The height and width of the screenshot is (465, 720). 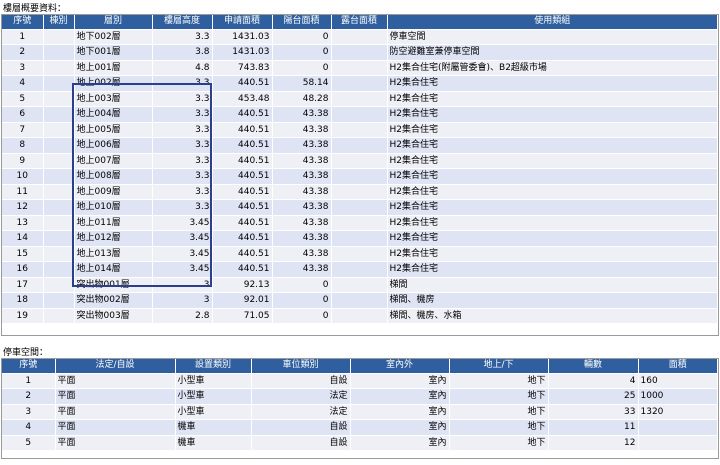 What do you see at coordinates (182, 68) in the screenshot?
I see `cell-height: 4.8` at bounding box center [182, 68].